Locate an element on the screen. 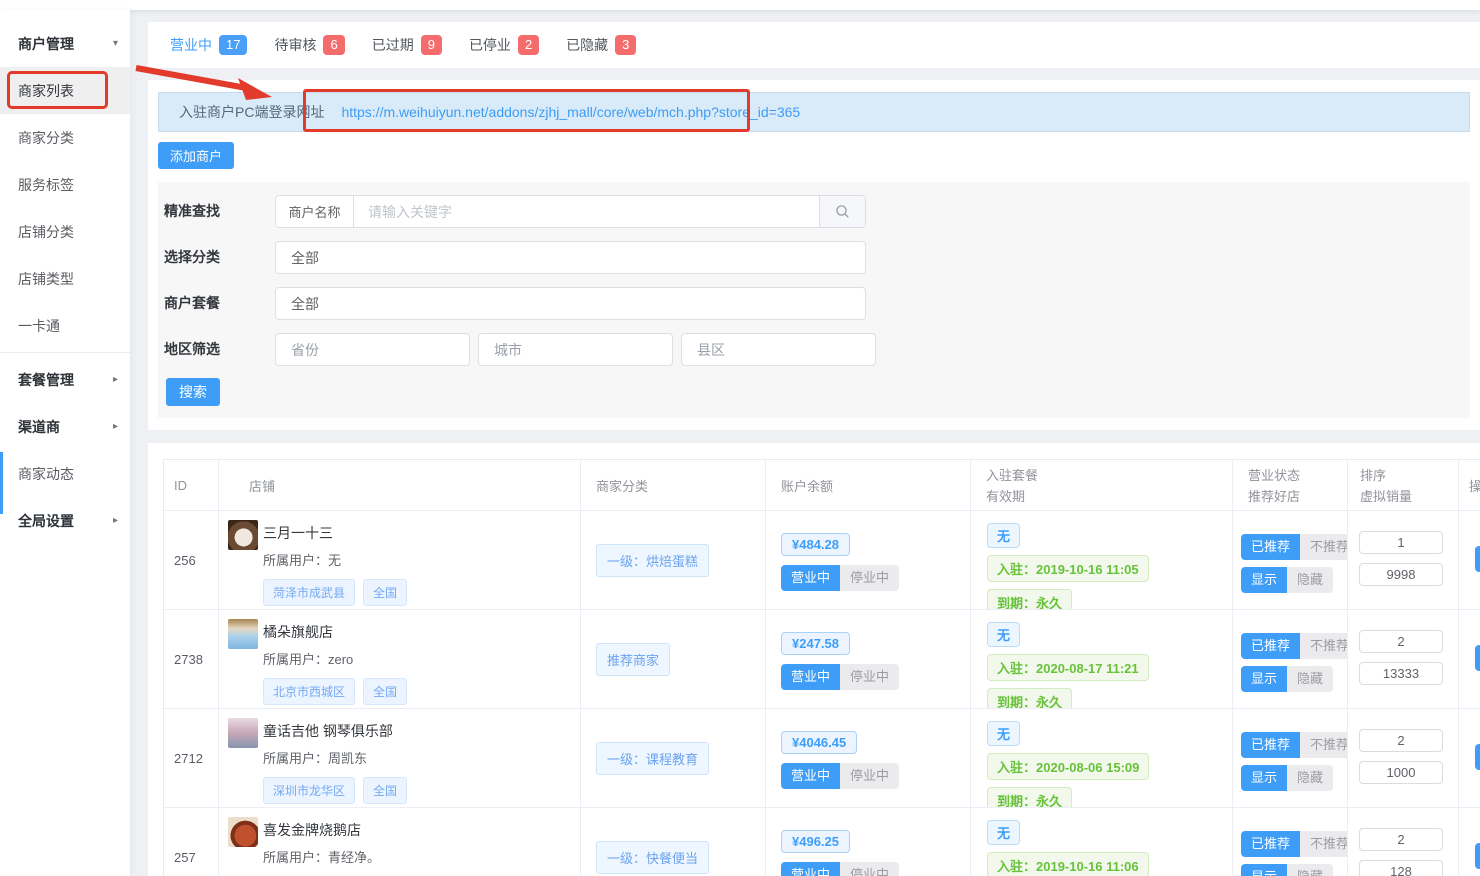 The image size is (1480, 876). sidebar-item-label: 店铺类型 is located at coordinates (46, 278).